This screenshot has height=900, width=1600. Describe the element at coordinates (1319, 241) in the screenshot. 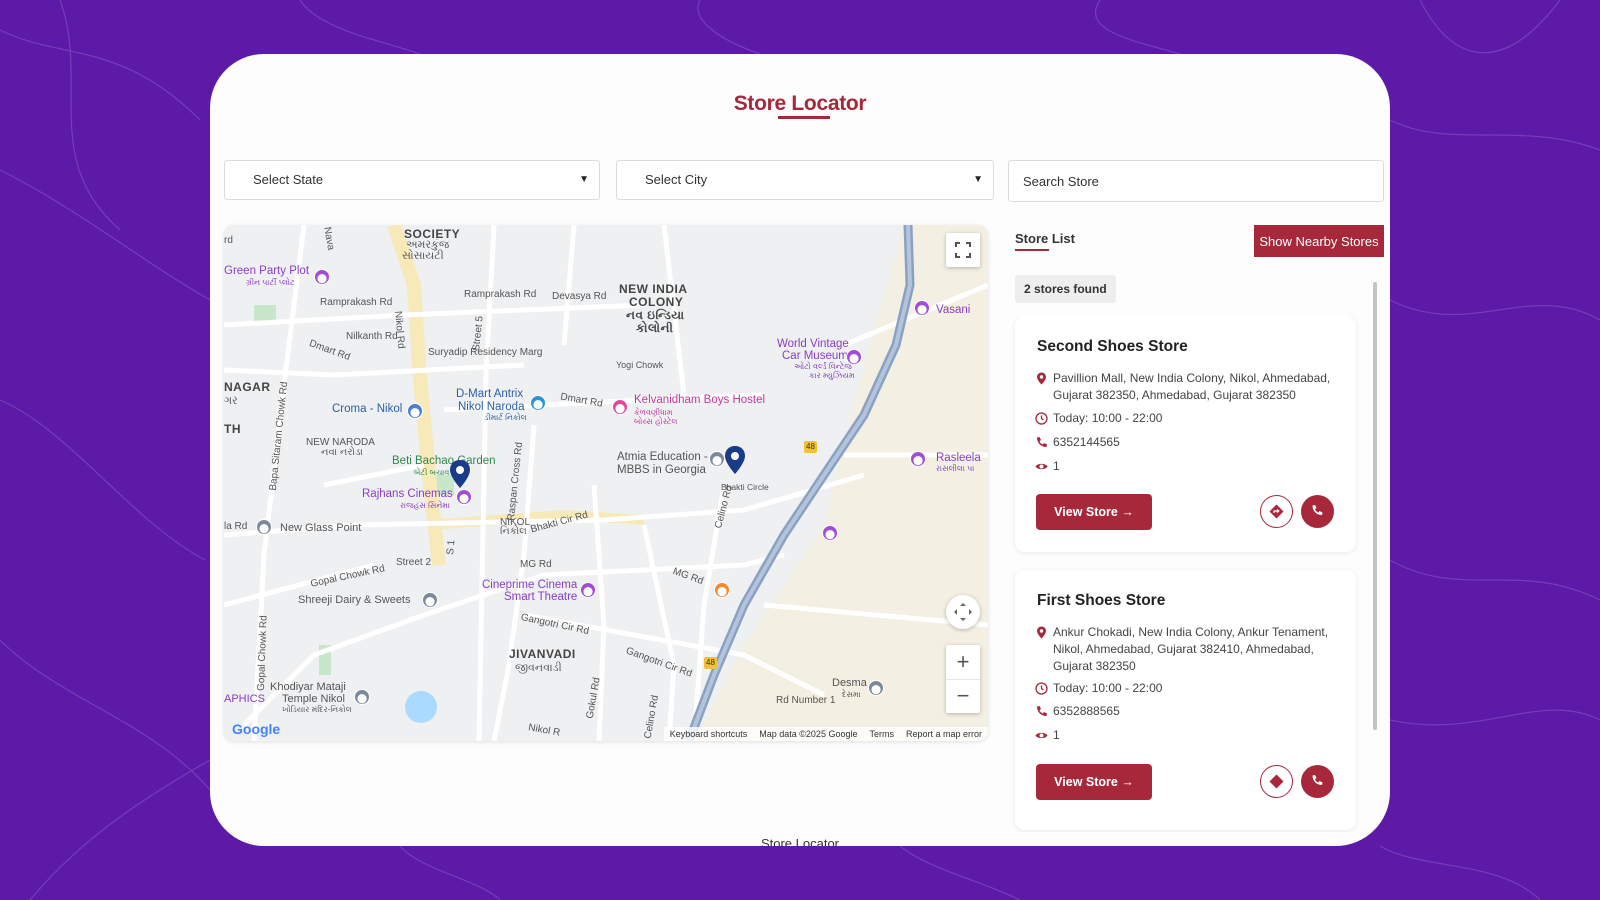

I see `show-nearby-stores-button: Show Nearby Stores` at that location.